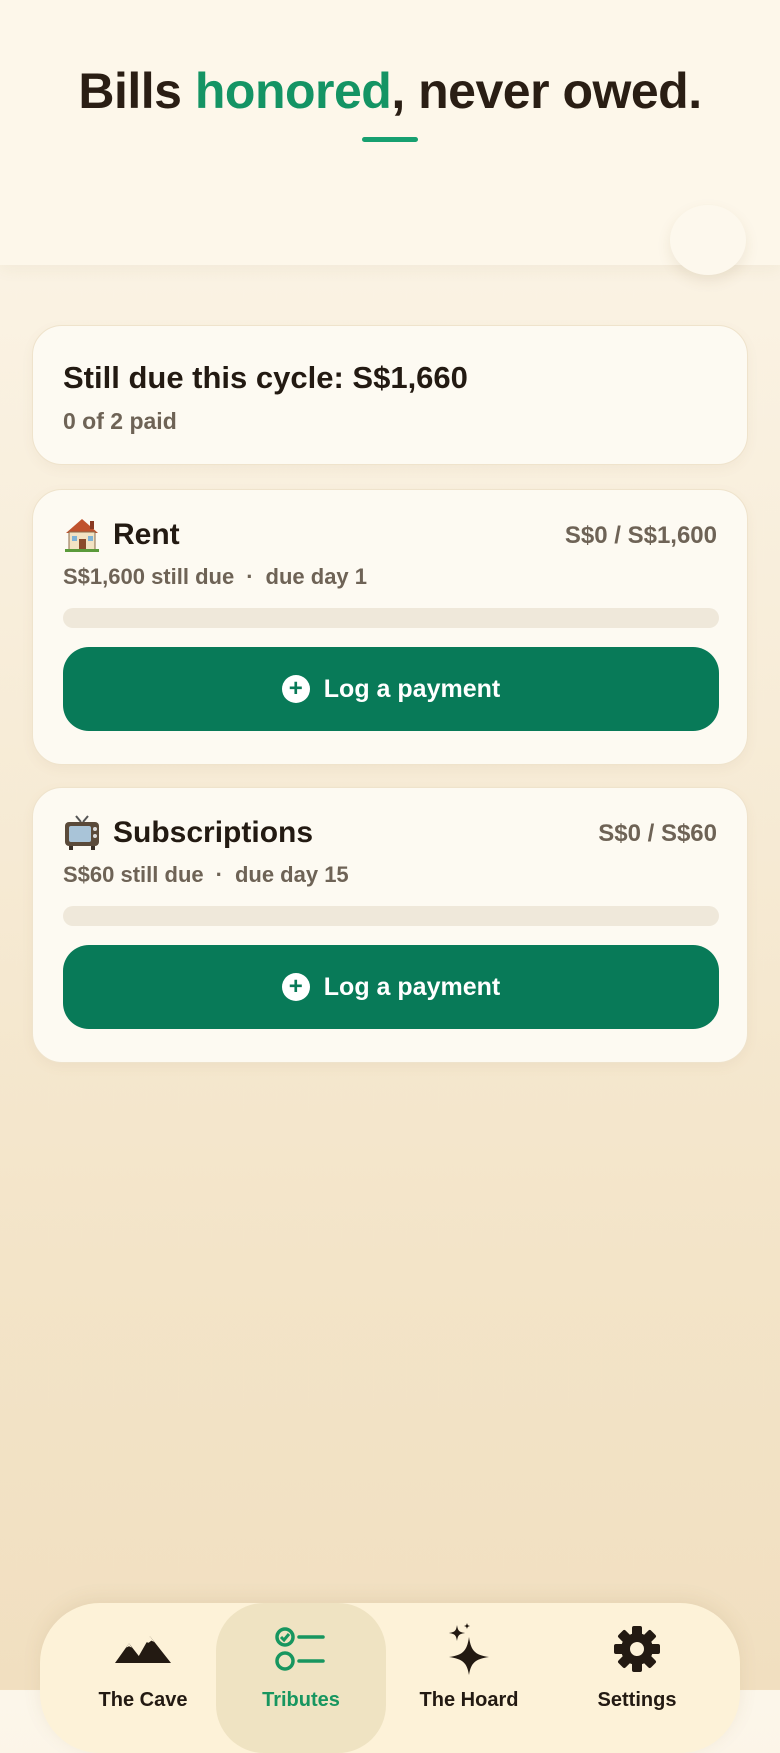 This screenshot has height=1753, width=780. Describe the element at coordinates (469, 1678) in the screenshot. I see `tab-the-hoard: The Hoard` at that location.